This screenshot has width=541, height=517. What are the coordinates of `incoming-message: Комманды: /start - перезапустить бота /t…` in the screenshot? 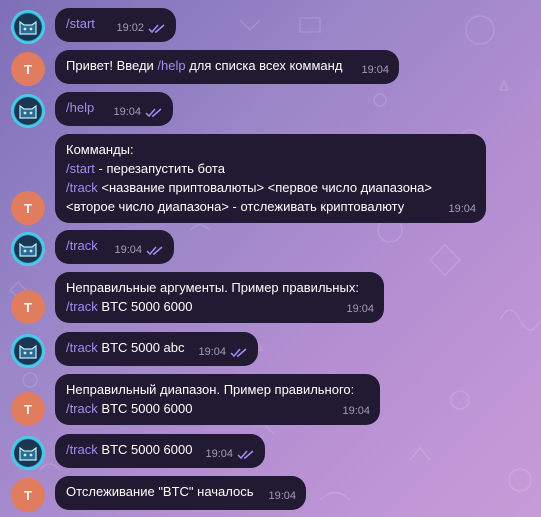 It's located at (270, 178).